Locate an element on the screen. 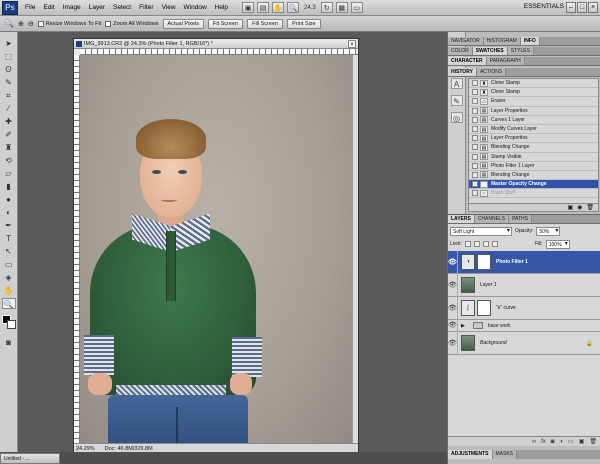 The width and height of the screenshot is (600, 464). background-color is located at coordinates (11, 324).